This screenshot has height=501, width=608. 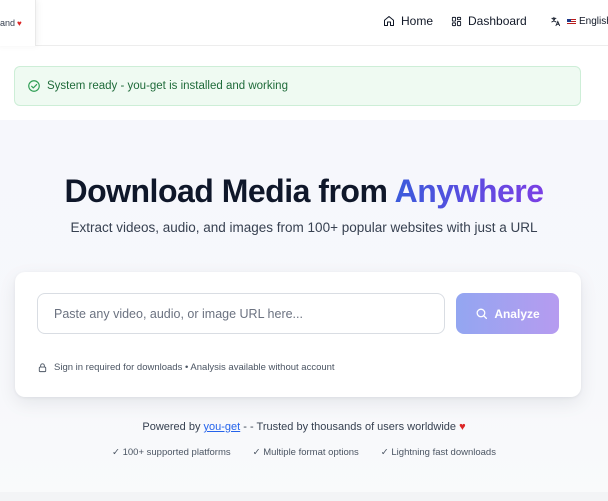 I want to click on check-circle-icon, so click(x=34, y=86).